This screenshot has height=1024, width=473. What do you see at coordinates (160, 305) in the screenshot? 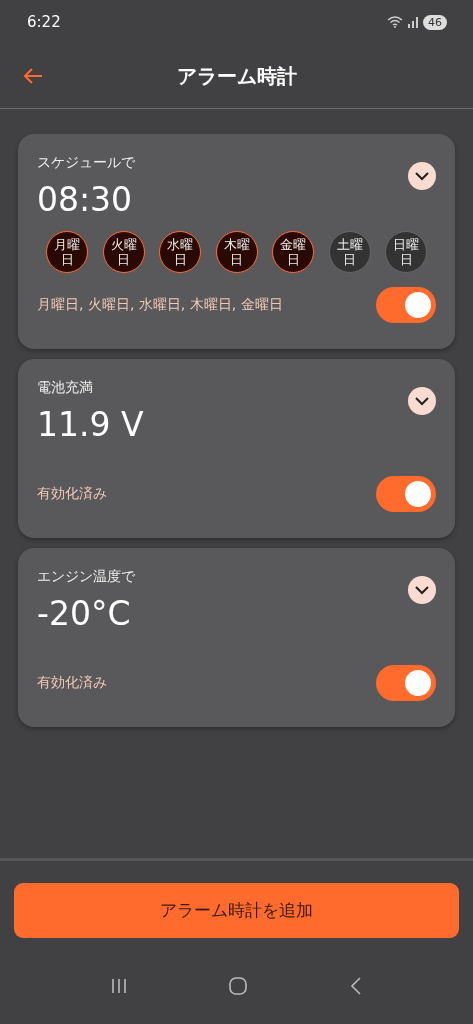
I see `alarm-summary: 月曜日, 火曜日, 水曜日, 木曜日, 金曜日` at bounding box center [160, 305].